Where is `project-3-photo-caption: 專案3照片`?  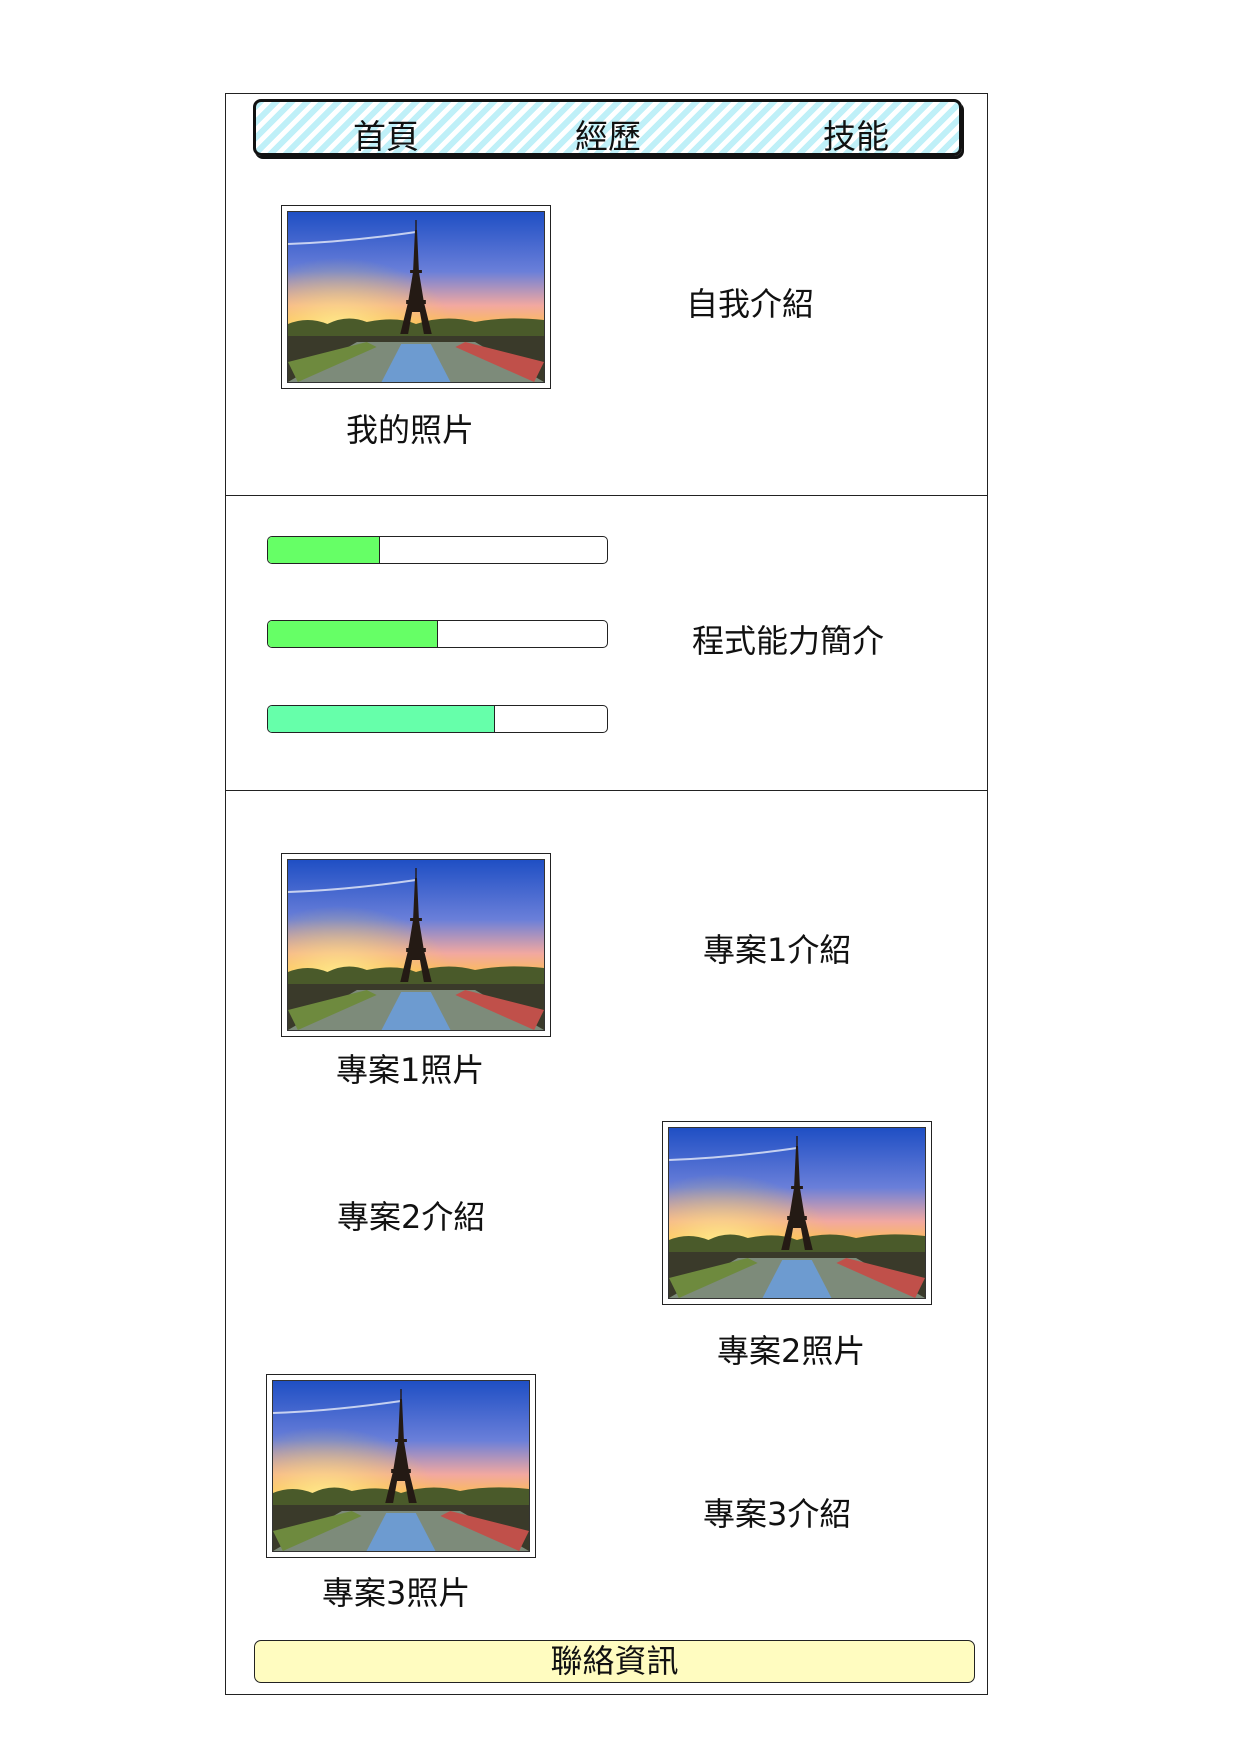
project-3-photo-caption: 專案3照片 is located at coordinates (396, 1593).